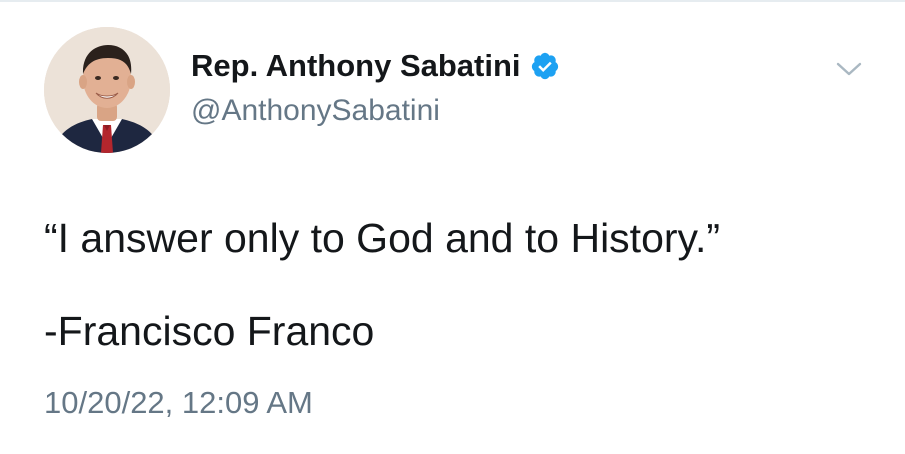  I want to click on tweet-timestamp: 10/20/22, 12:09 AM, so click(178, 403).